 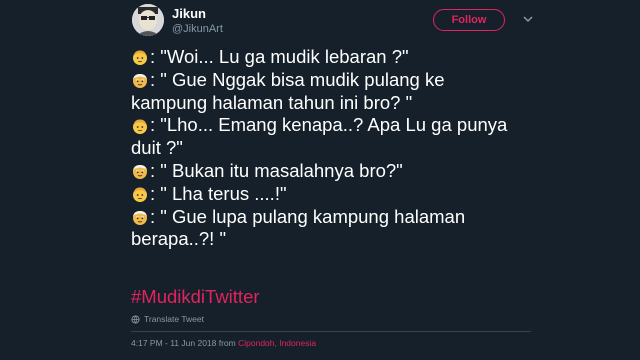 I want to click on follow-button: Follow, so click(x=469, y=20).